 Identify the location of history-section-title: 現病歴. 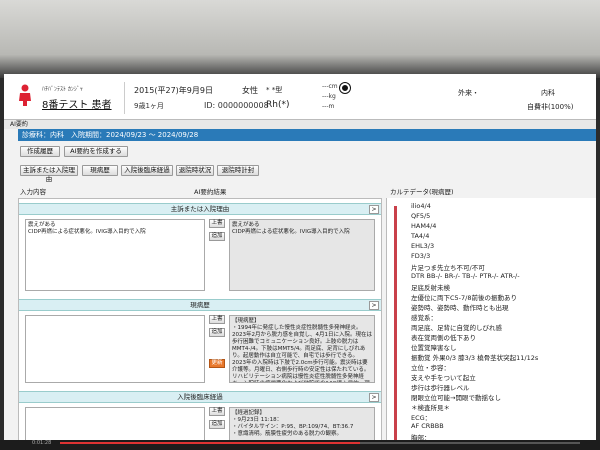
(200, 305).